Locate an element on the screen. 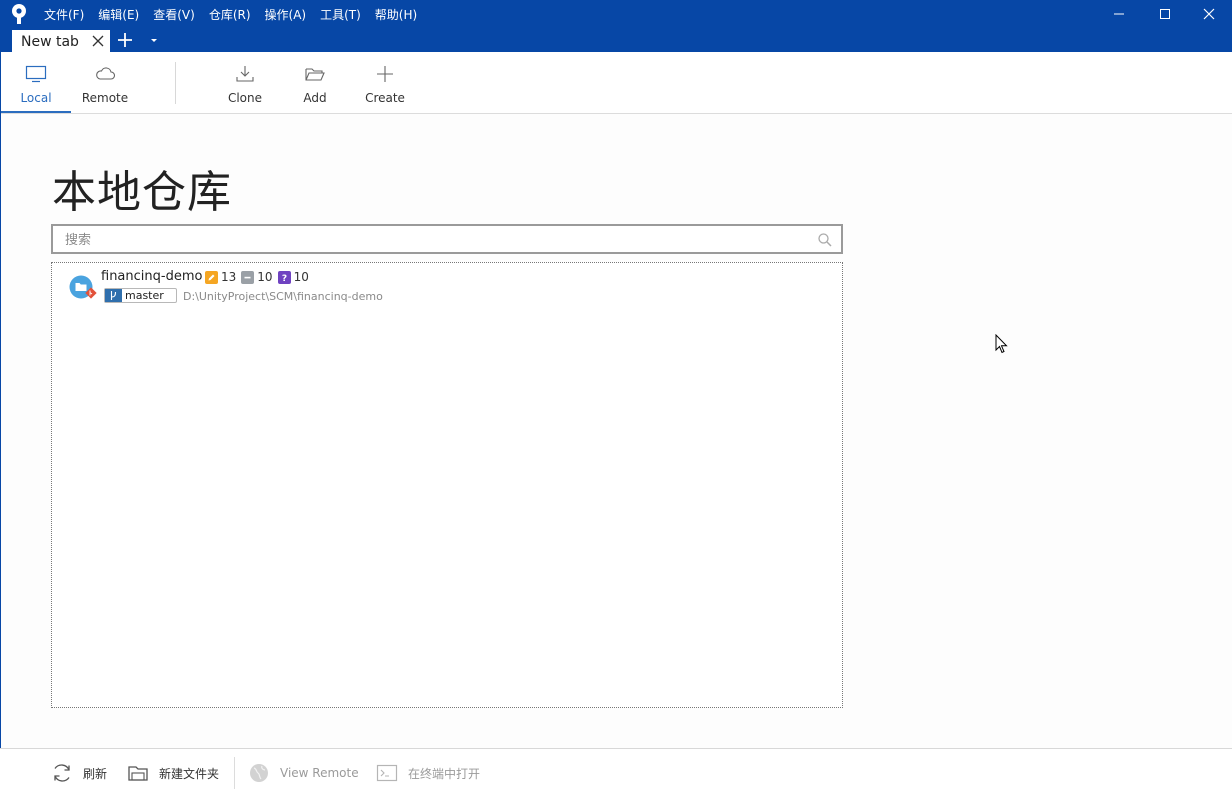 The image size is (1232, 798). open-folder-icon is located at coordinates (315, 74).